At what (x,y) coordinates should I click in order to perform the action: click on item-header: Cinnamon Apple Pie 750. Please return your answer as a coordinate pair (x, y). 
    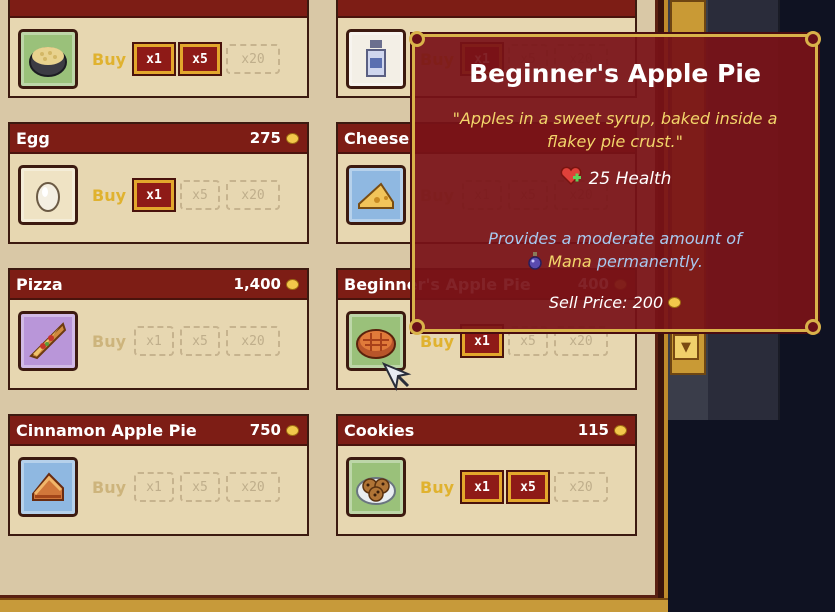
    Looking at the image, I should click on (158, 431).